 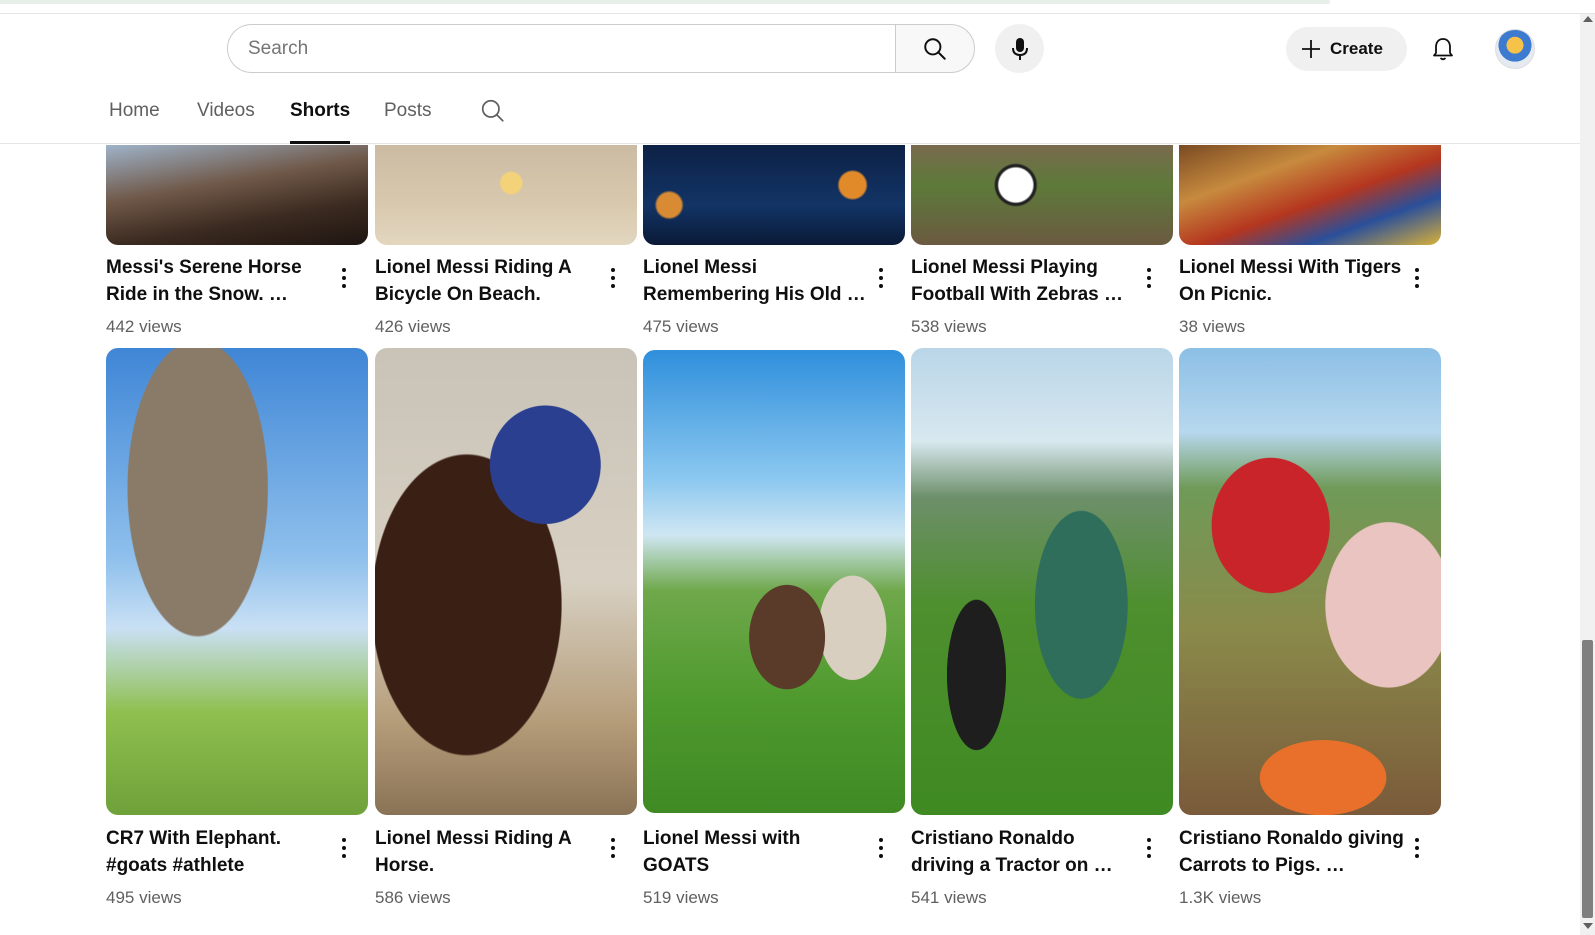 I want to click on tab-shorts: Shorts, so click(x=320, y=122).